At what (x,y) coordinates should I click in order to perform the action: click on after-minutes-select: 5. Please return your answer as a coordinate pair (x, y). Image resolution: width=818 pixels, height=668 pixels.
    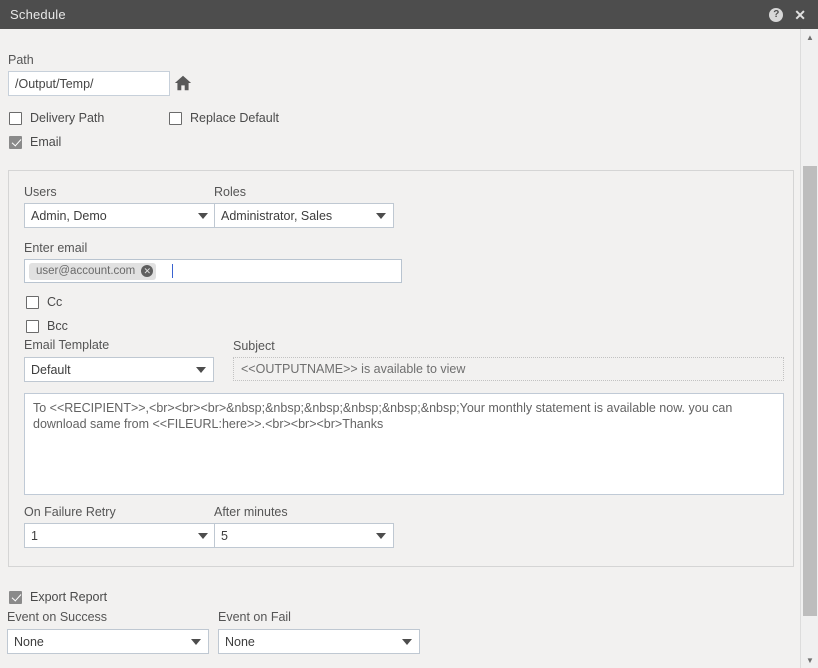
    Looking at the image, I should click on (304, 535).